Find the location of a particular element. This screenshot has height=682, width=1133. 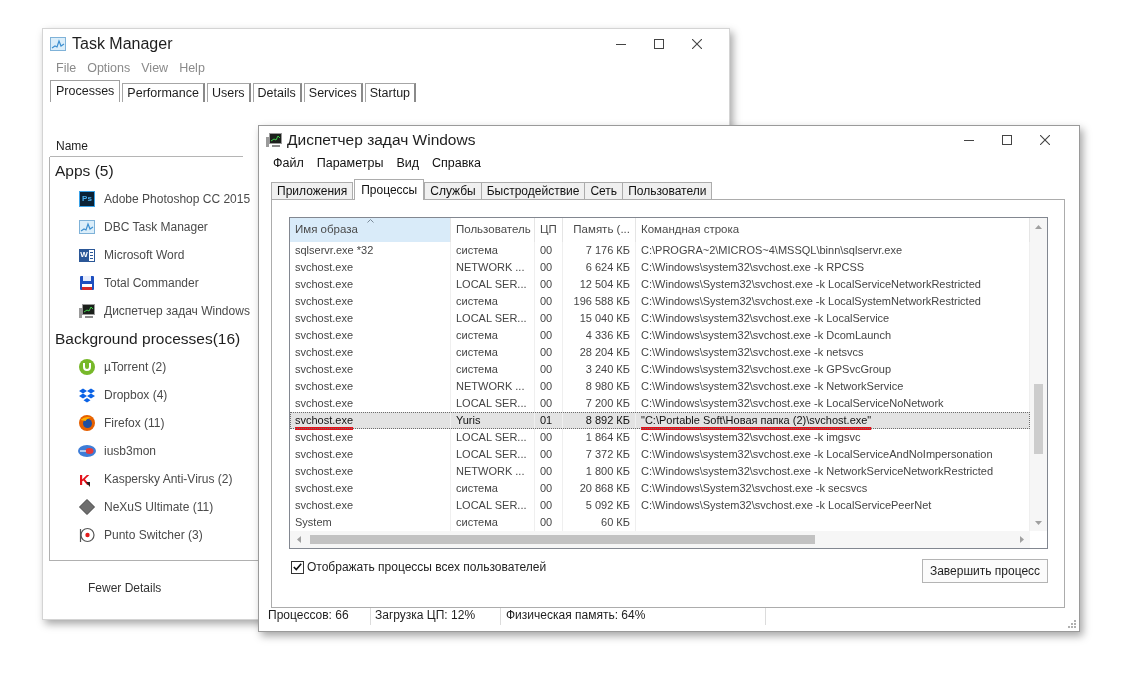

process-list-item: µTorrent (2) is located at coordinates (135, 367).